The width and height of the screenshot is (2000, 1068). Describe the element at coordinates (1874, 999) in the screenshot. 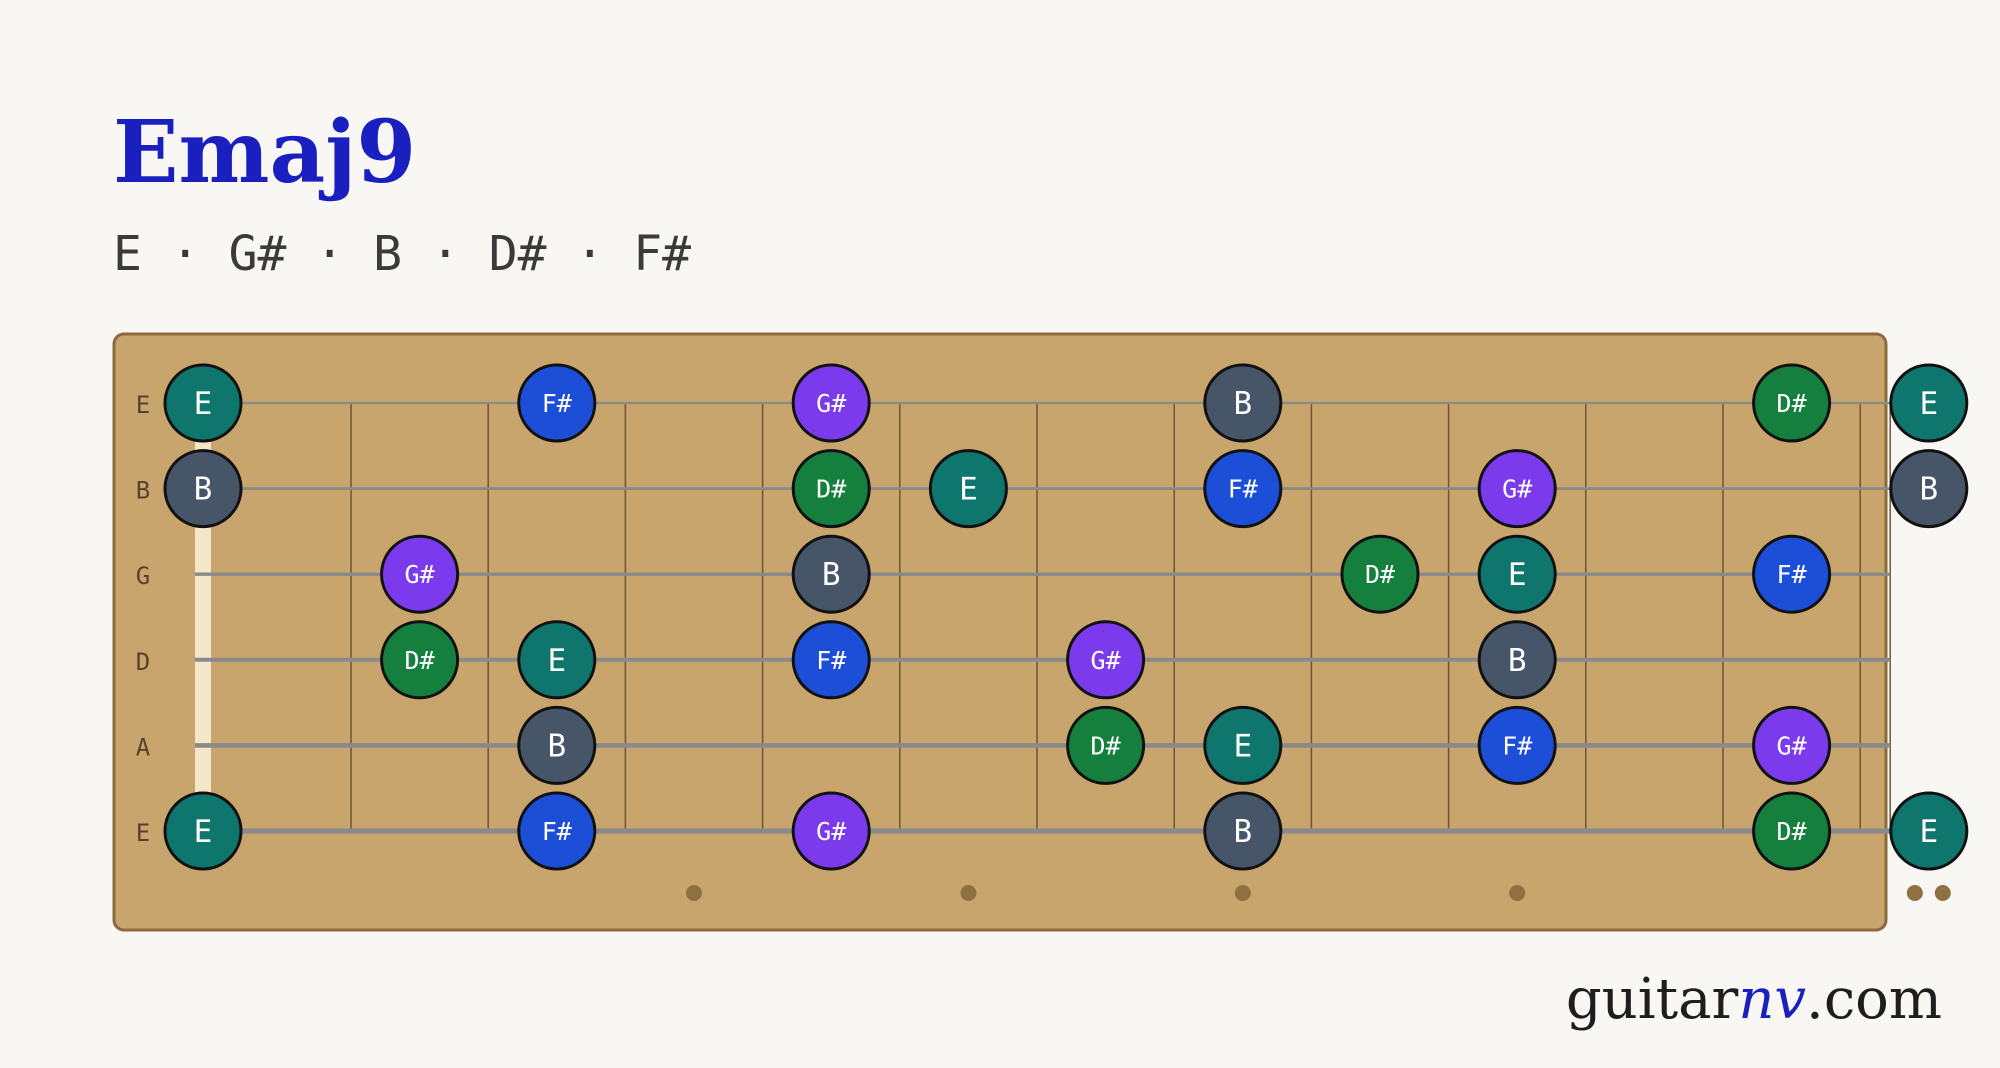

I see `brand-suffix: .com` at that location.